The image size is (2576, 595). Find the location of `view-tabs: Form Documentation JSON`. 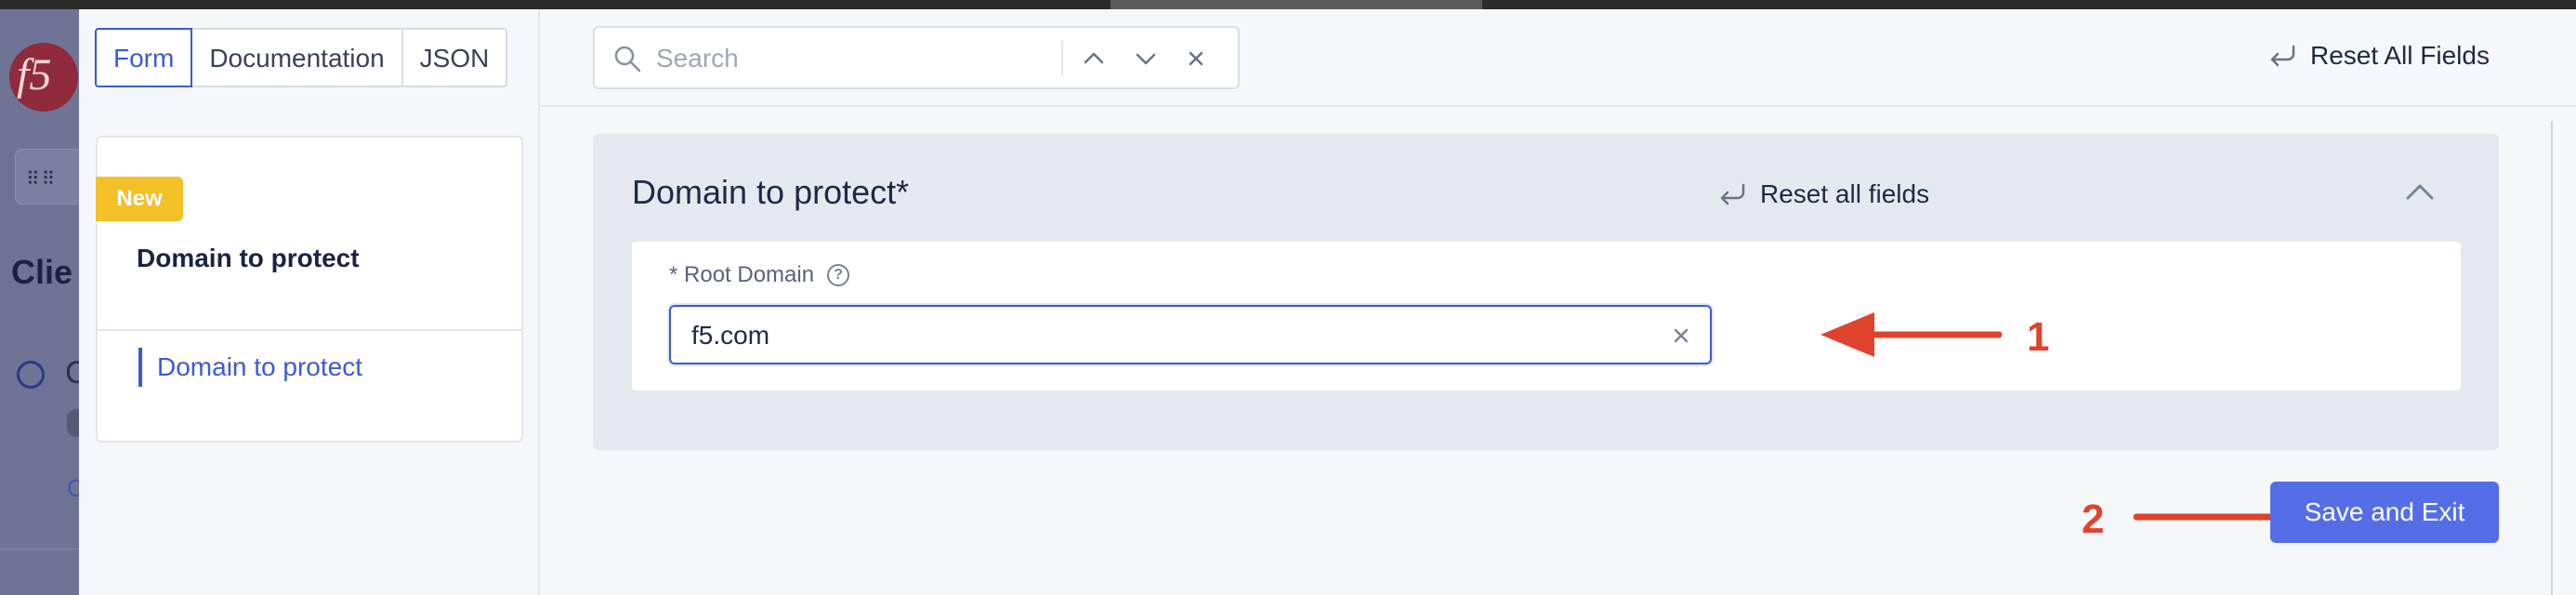

view-tabs: Form Documentation JSON is located at coordinates (301, 57).